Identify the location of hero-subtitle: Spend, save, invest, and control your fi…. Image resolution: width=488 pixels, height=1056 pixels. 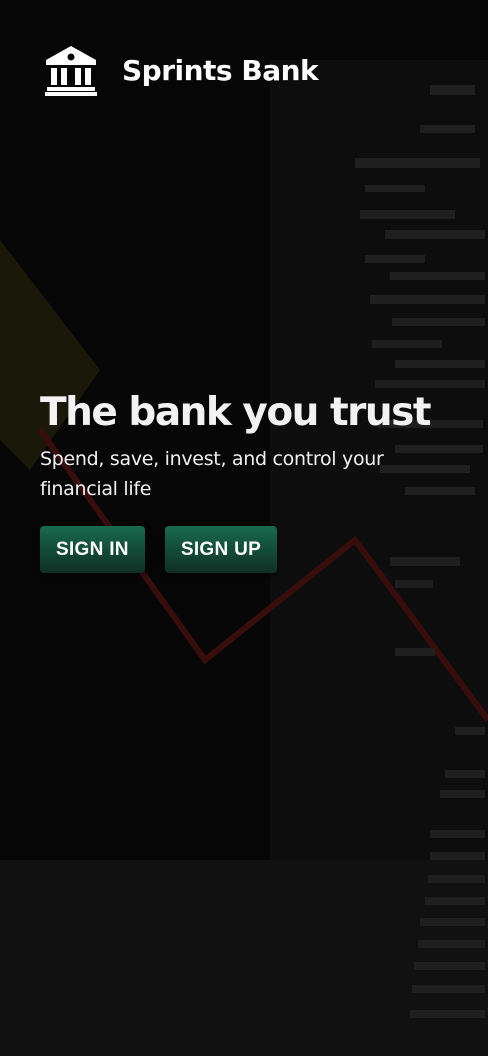
(212, 474).